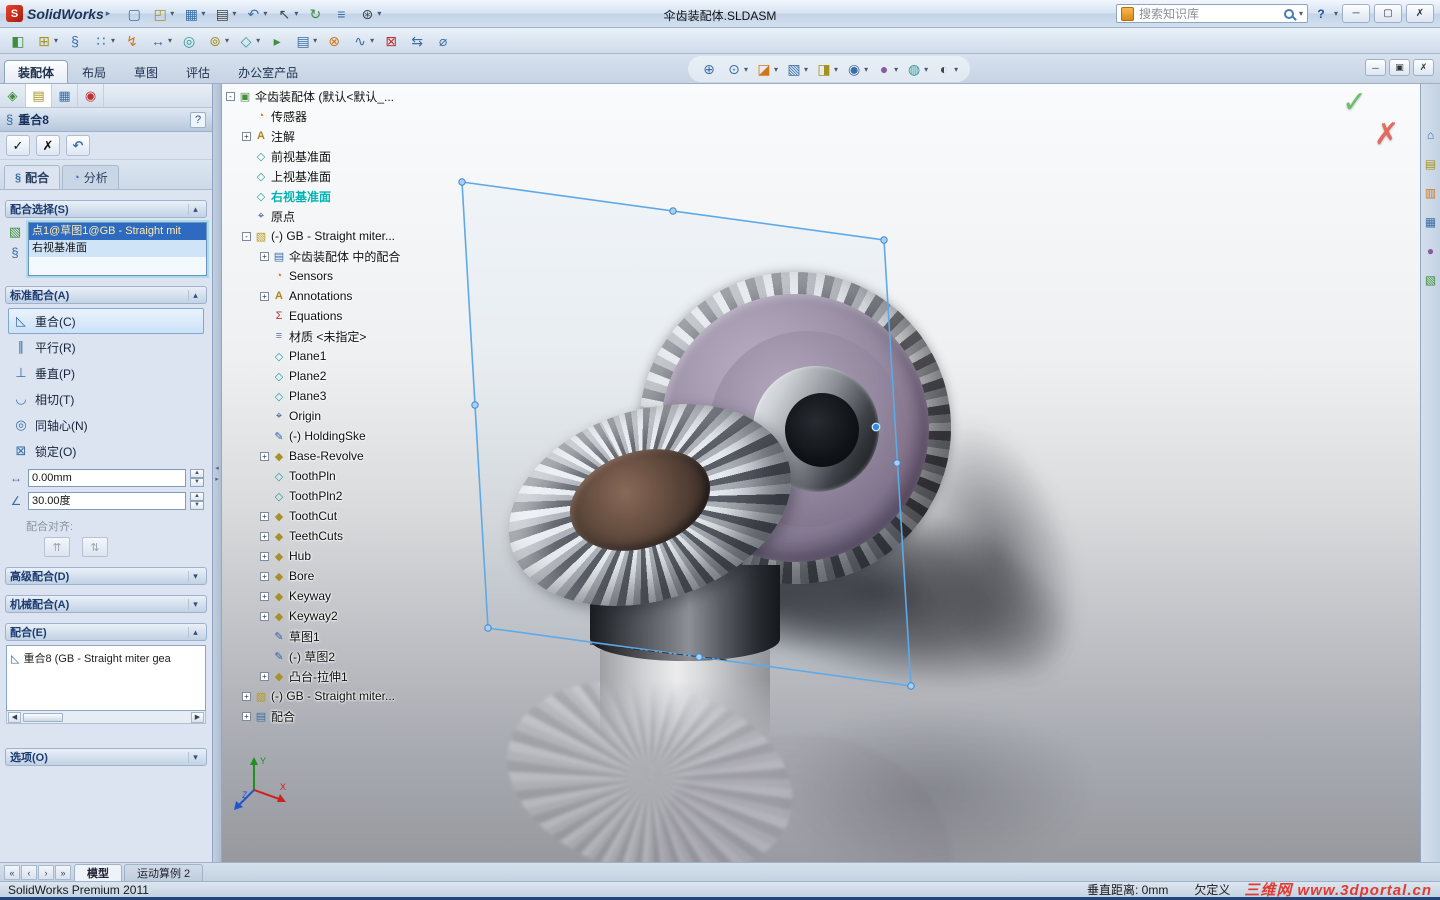 The image size is (1440, 900). I want to click on coincident-option: ◺ 重合(C), so click(106, 321).